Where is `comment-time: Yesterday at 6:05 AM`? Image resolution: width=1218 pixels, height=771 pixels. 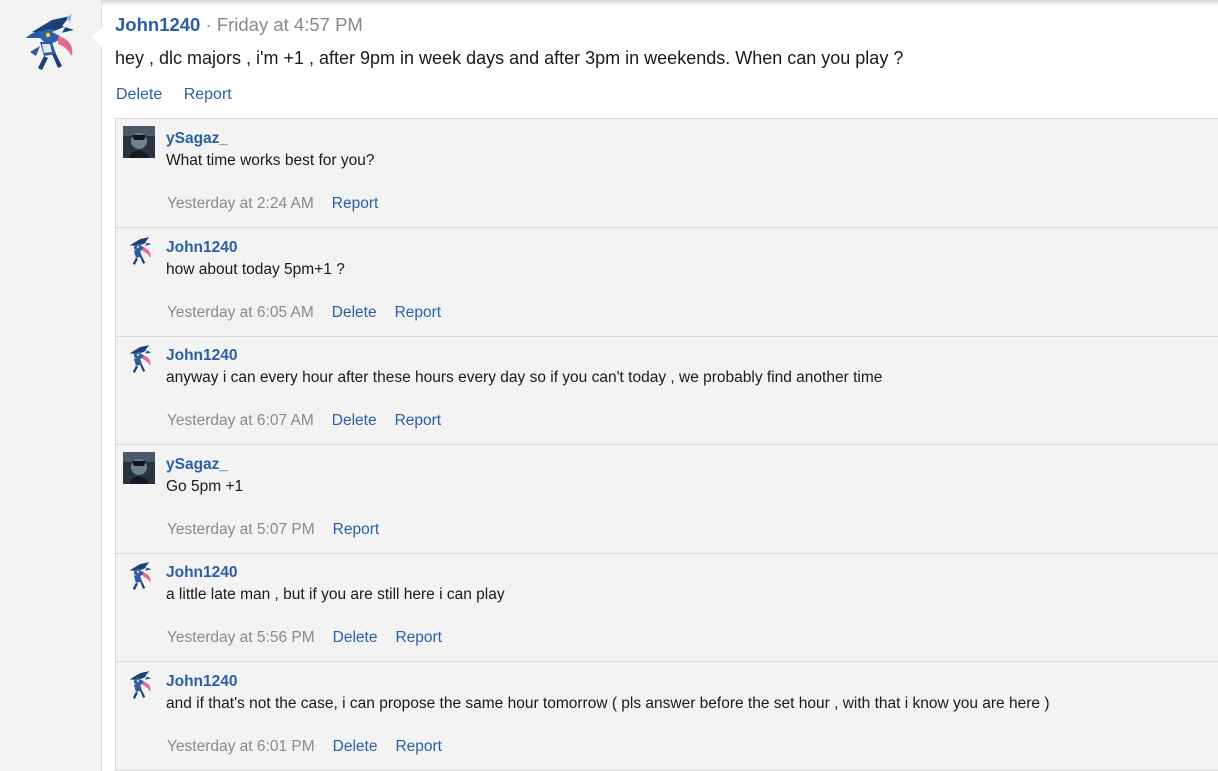 comment-time: Yesterday at 6:05 AM is located at coordinates (240, 312).